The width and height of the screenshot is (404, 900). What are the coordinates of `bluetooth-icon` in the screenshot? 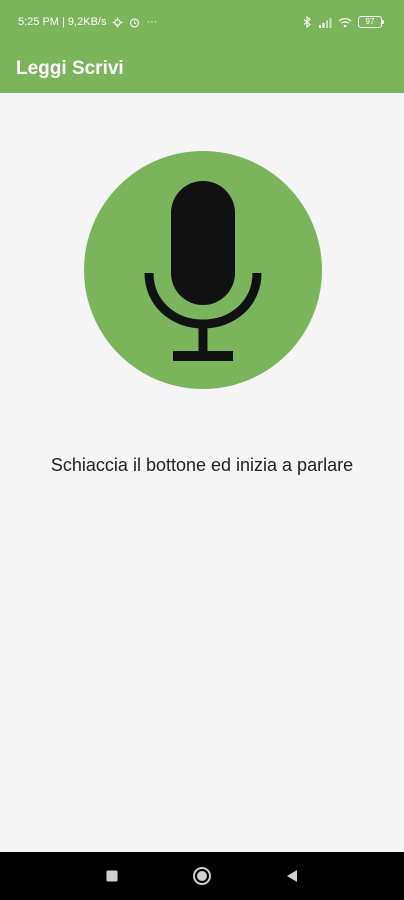 It's located at (307, 22).